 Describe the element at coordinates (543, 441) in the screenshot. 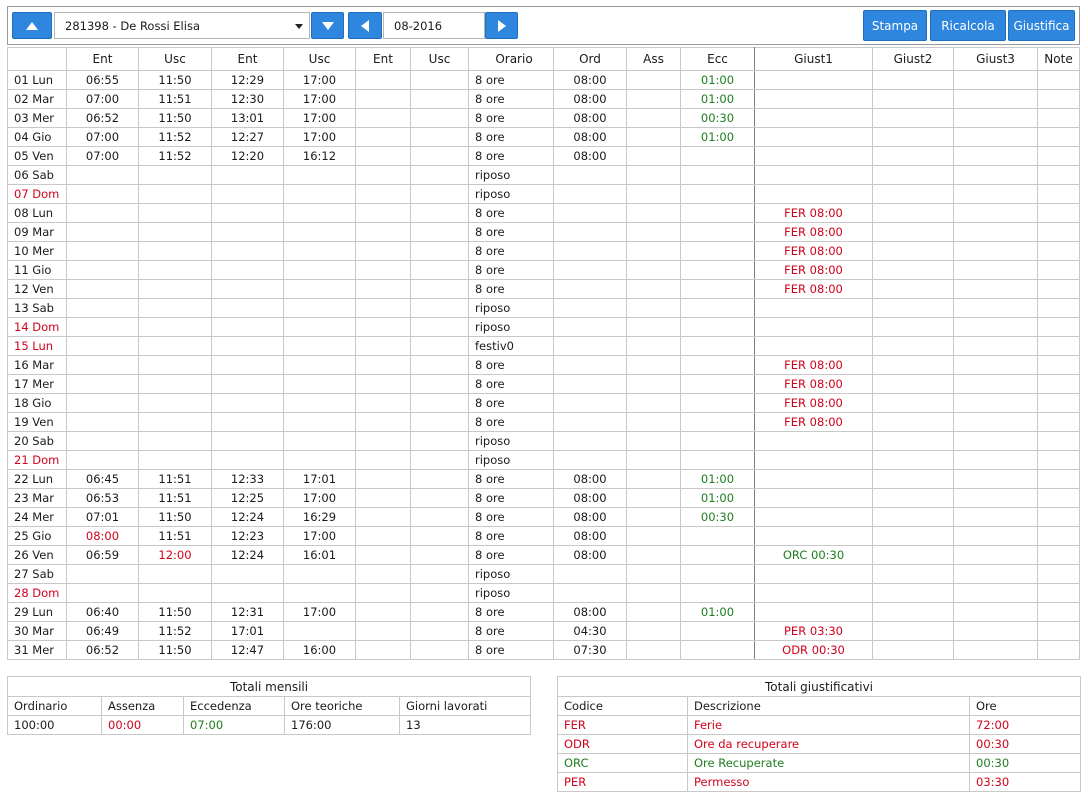

I see `table-row: 20 Sab riposo` at that location.